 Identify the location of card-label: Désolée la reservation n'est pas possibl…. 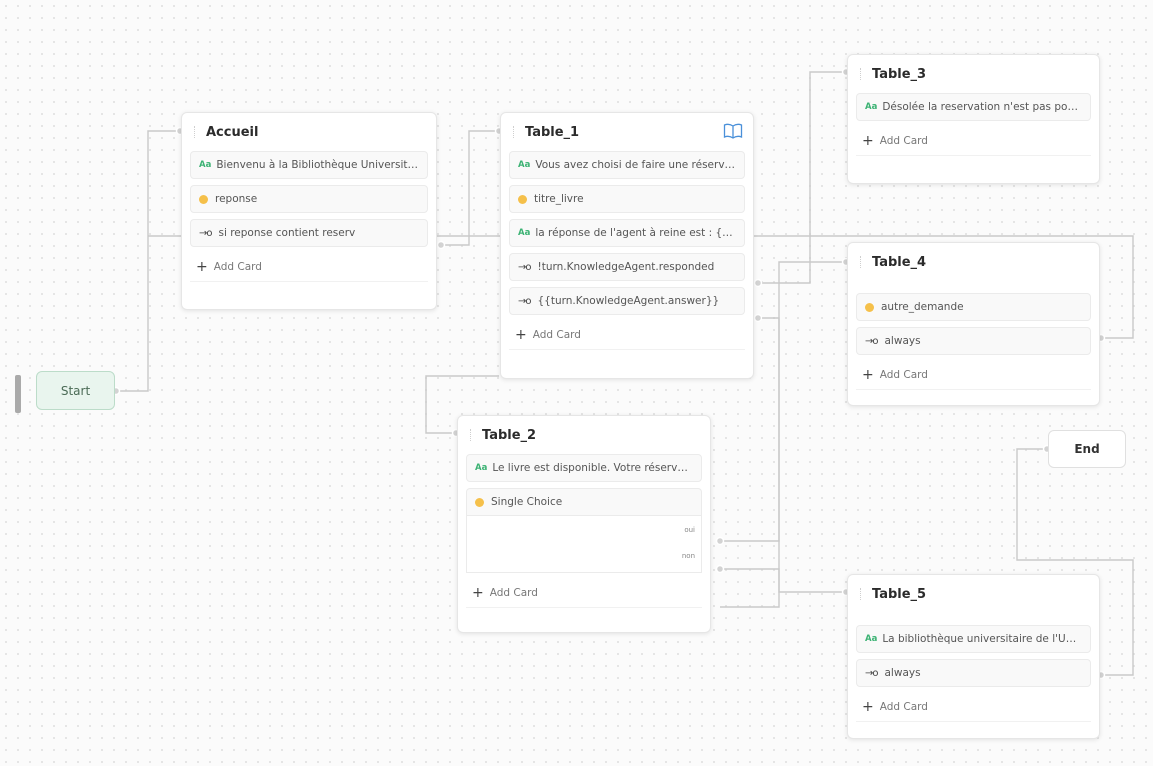
(982, 107).